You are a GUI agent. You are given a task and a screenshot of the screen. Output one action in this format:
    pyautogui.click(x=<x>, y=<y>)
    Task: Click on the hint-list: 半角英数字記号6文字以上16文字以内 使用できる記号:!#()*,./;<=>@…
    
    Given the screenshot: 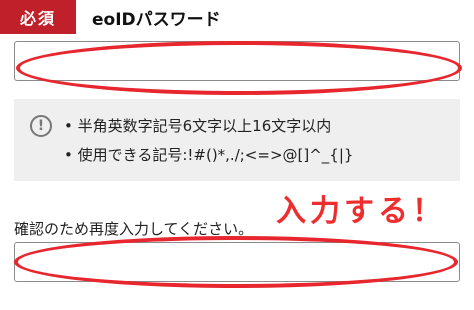 What is the action you would take?
    pyautogui.click(x=209, y=141)
    